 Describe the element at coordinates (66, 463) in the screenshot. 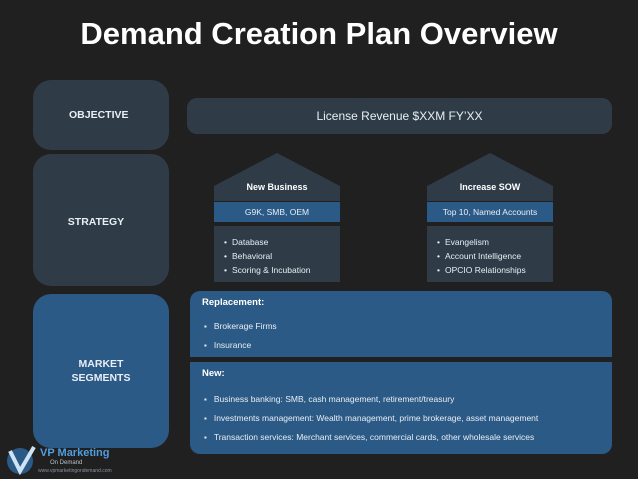

I see `logo-sub: On Demand` at that location.